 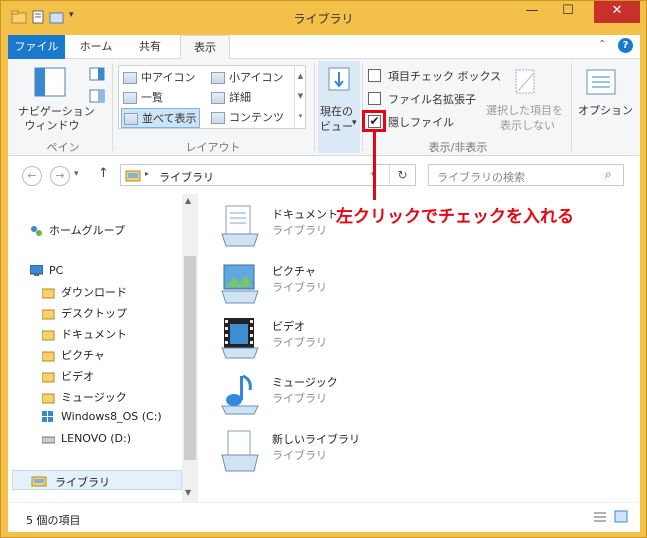 I want to click on forward-button: →, so click(x=60, y=176).